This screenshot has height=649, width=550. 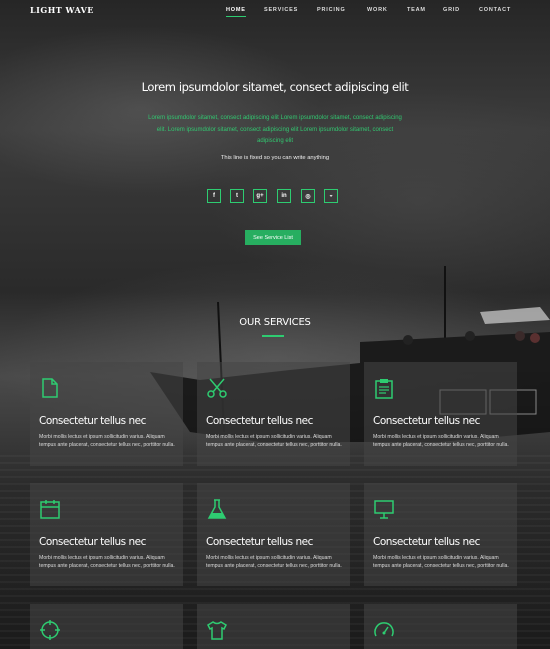 What do you see at coordinates (384, 389) in the screenshot?
I see `clipboard-icon` at bounding box center [384, 389].